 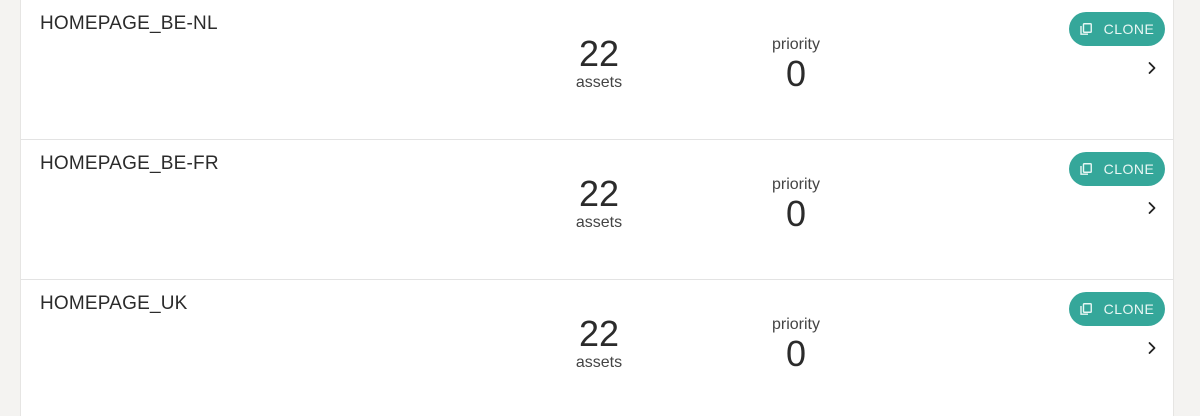 I want to click on item-name: HOMEPAGE_UK, so click(x=114, y=303).